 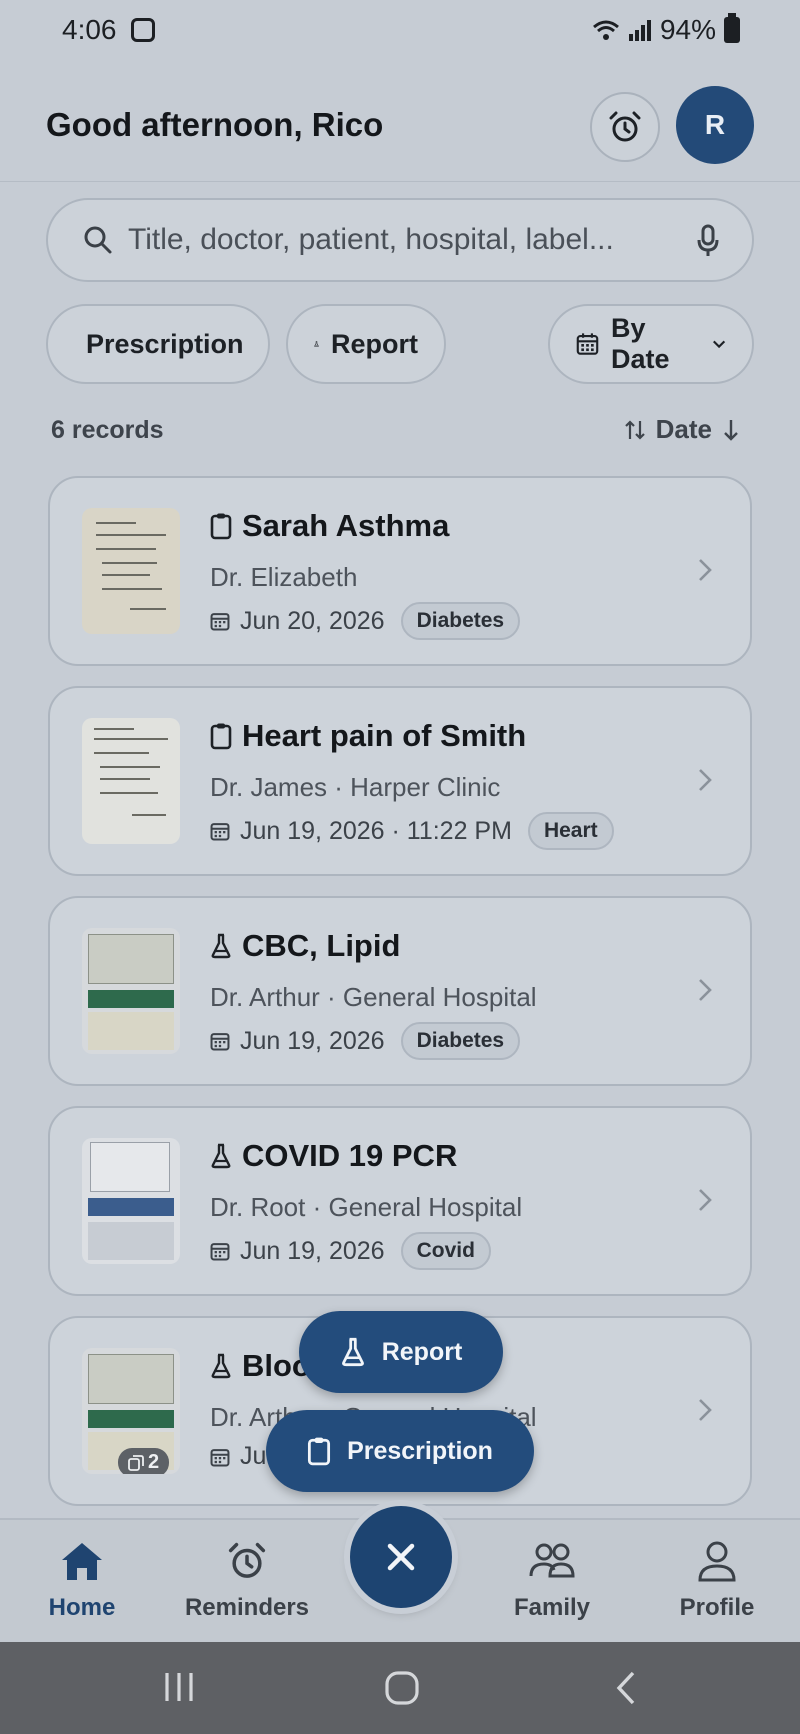 What do you see at coordinates (731, 430) in the screenshot?
I see `arrow-down-icon` at bounding box center [731, 430].